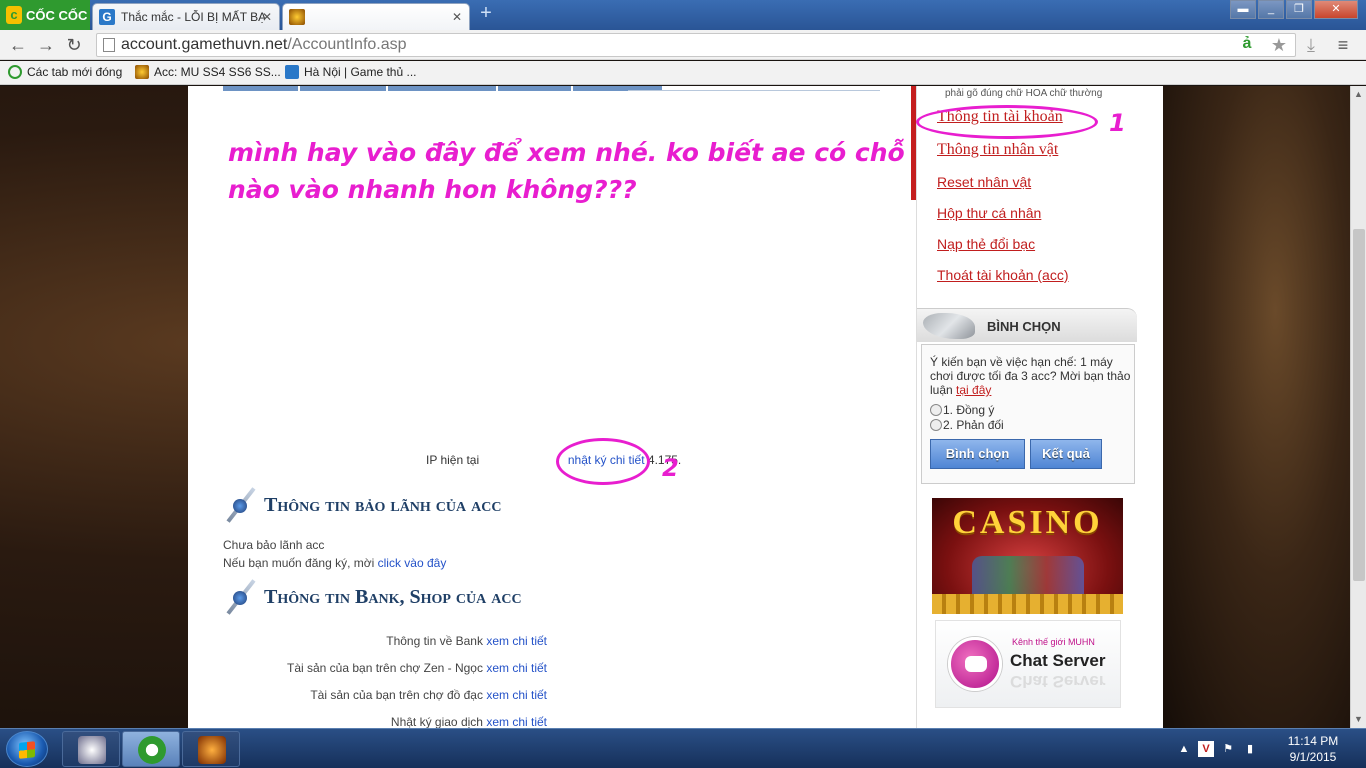 The width and height of the screenshot is (1366, 768). Describe the element at coordinates (1313, 749) in the screenshot. I see `taskbar-clock: 11:14 PM 9/1/2015` at that location.